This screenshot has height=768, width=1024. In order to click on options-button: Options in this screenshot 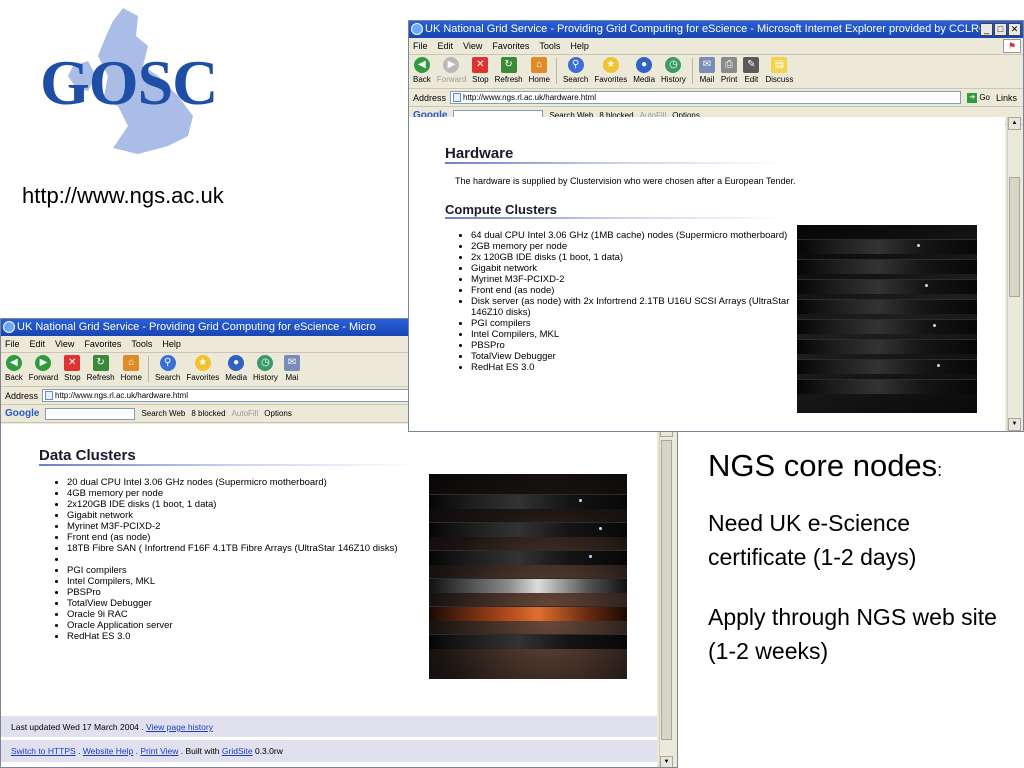, I will do `click(278, 413)`.